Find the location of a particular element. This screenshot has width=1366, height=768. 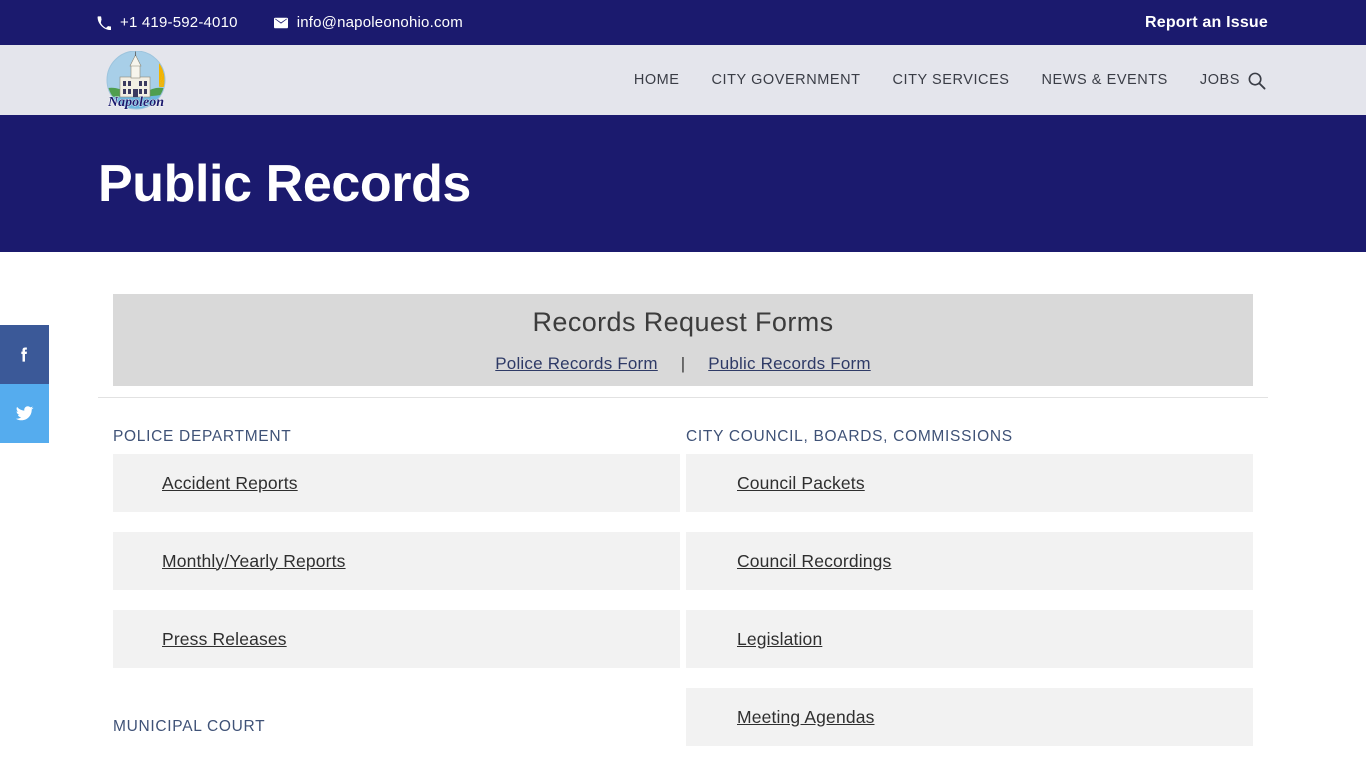

section-city-council-boards-commissions-heading: CITY COUNCIL, BOARDS, COMMISSIONS is located at coordinates (849, 436).